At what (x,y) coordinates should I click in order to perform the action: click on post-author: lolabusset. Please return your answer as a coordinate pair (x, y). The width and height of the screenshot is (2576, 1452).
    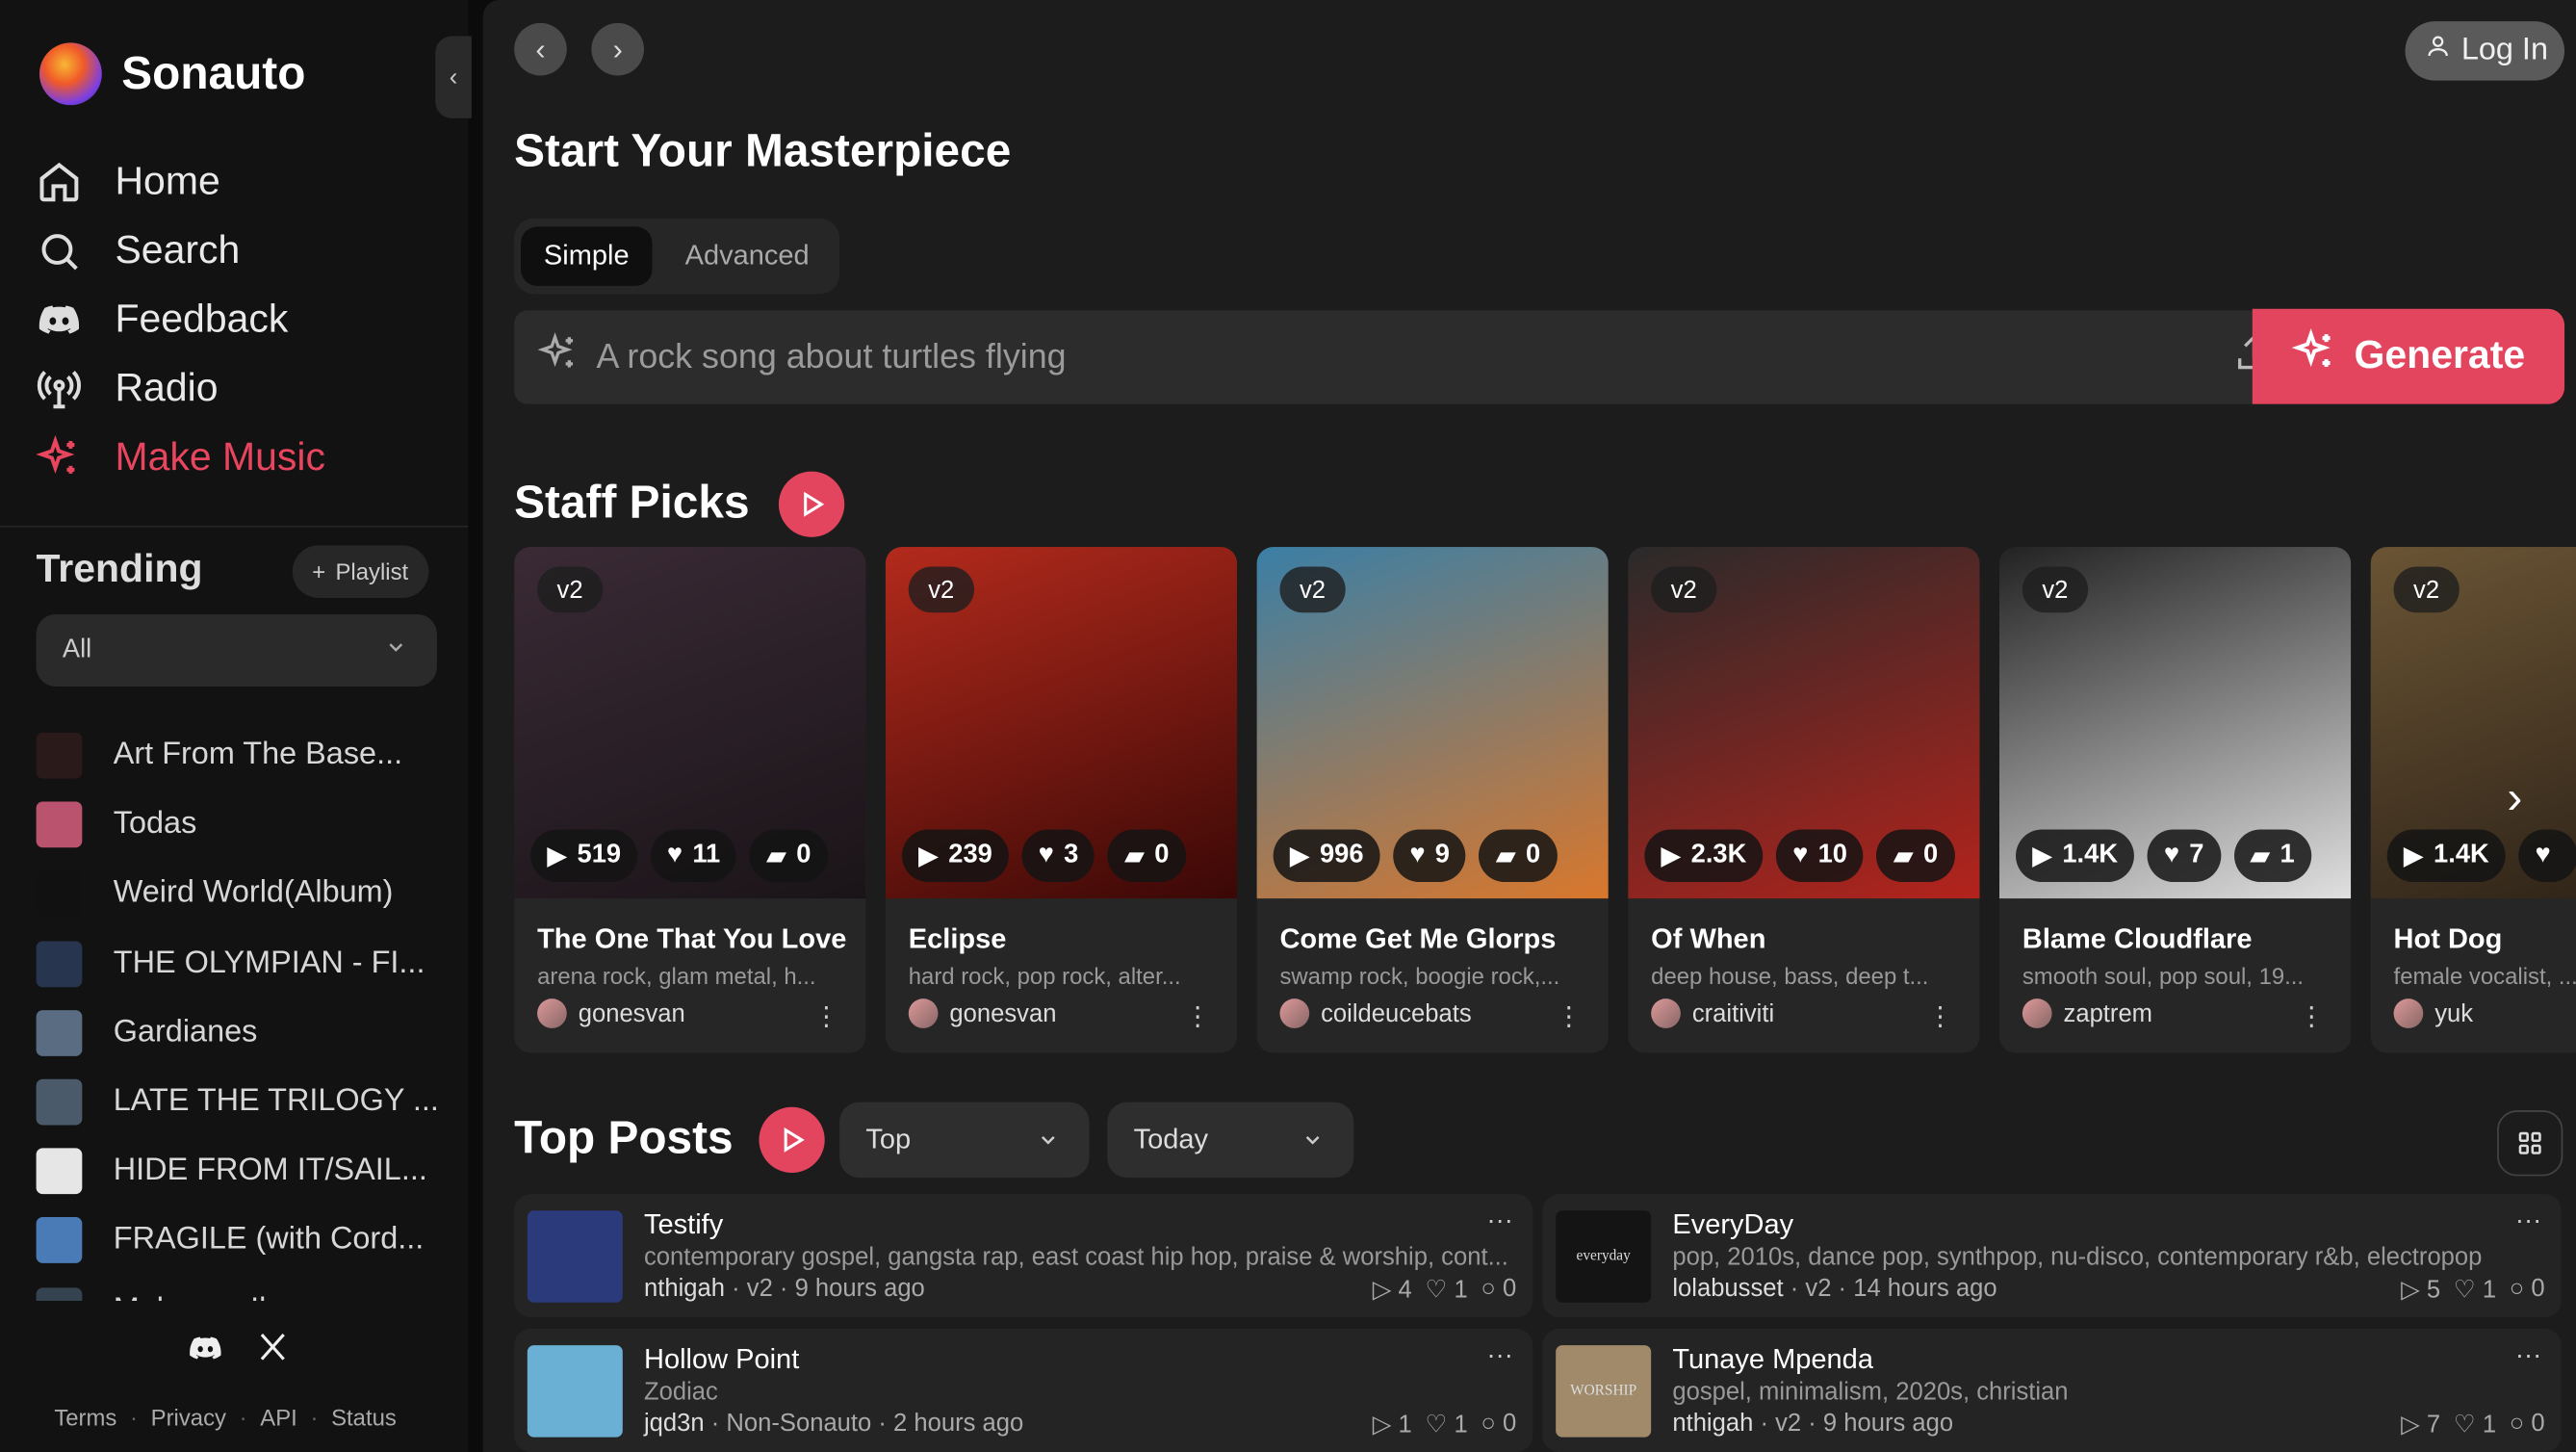
    Looking at the image, I should click on (1728, 1289).